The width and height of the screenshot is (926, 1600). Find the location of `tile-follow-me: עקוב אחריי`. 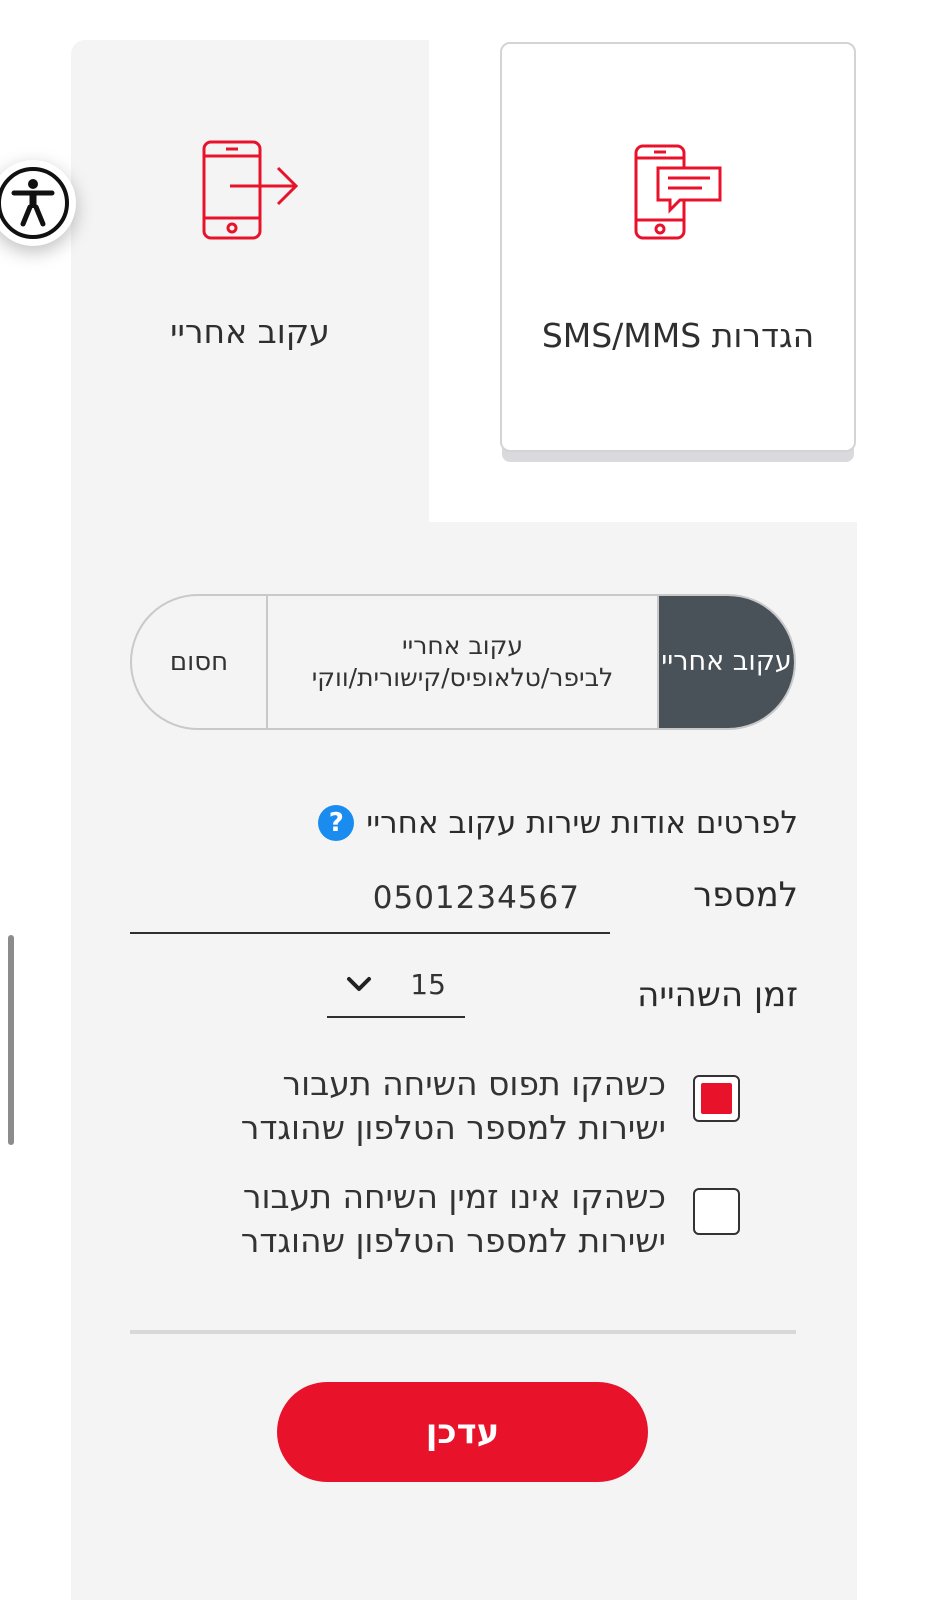

tile-follow-me: עקוב אחריי is located at coordinates (250, 245).